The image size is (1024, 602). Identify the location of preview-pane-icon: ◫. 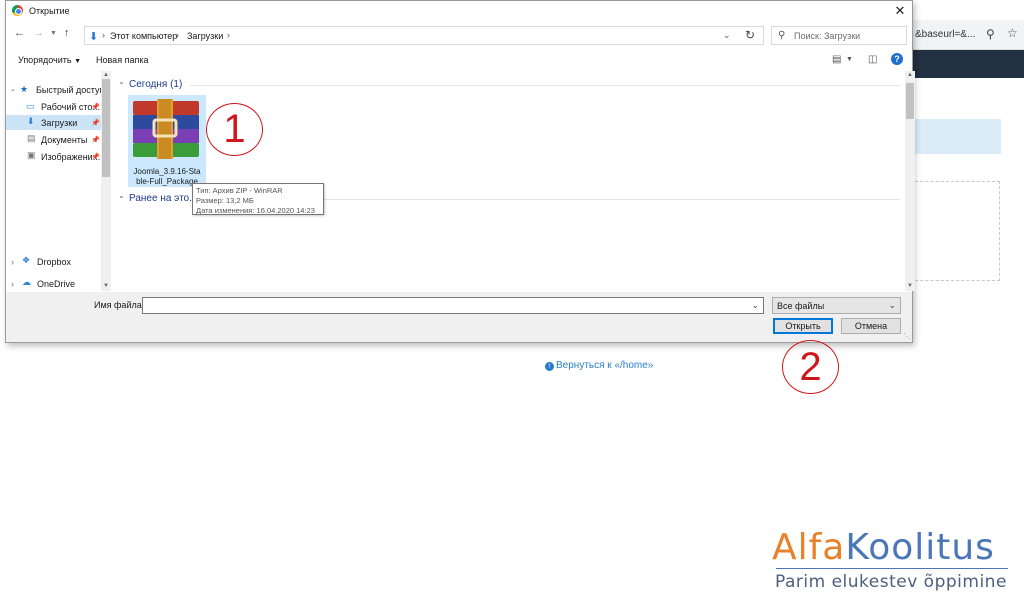
(872, 59).